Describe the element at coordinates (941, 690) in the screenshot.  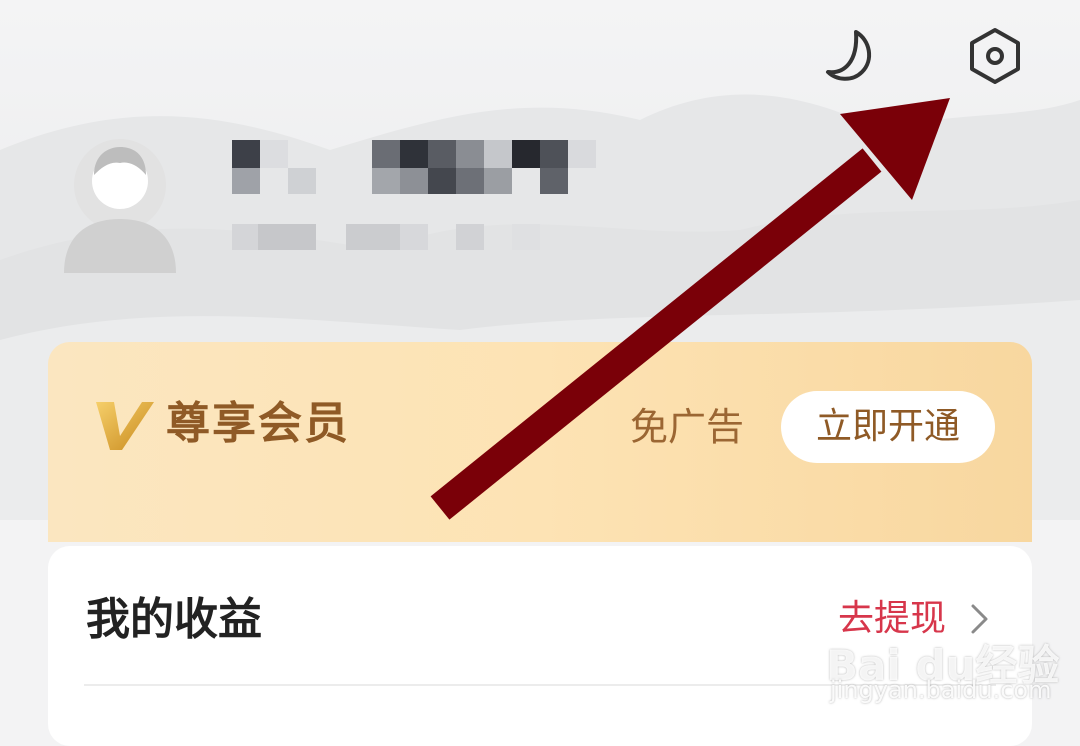
I see `watermark-url: jingyan.baidu.com` at that location.